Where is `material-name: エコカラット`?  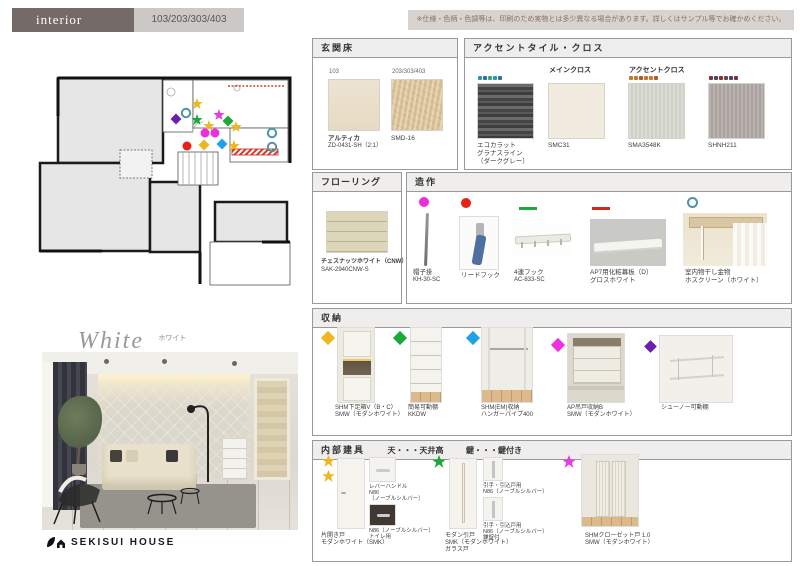
material-name: エコカラット is located at coordinates (496, 145).